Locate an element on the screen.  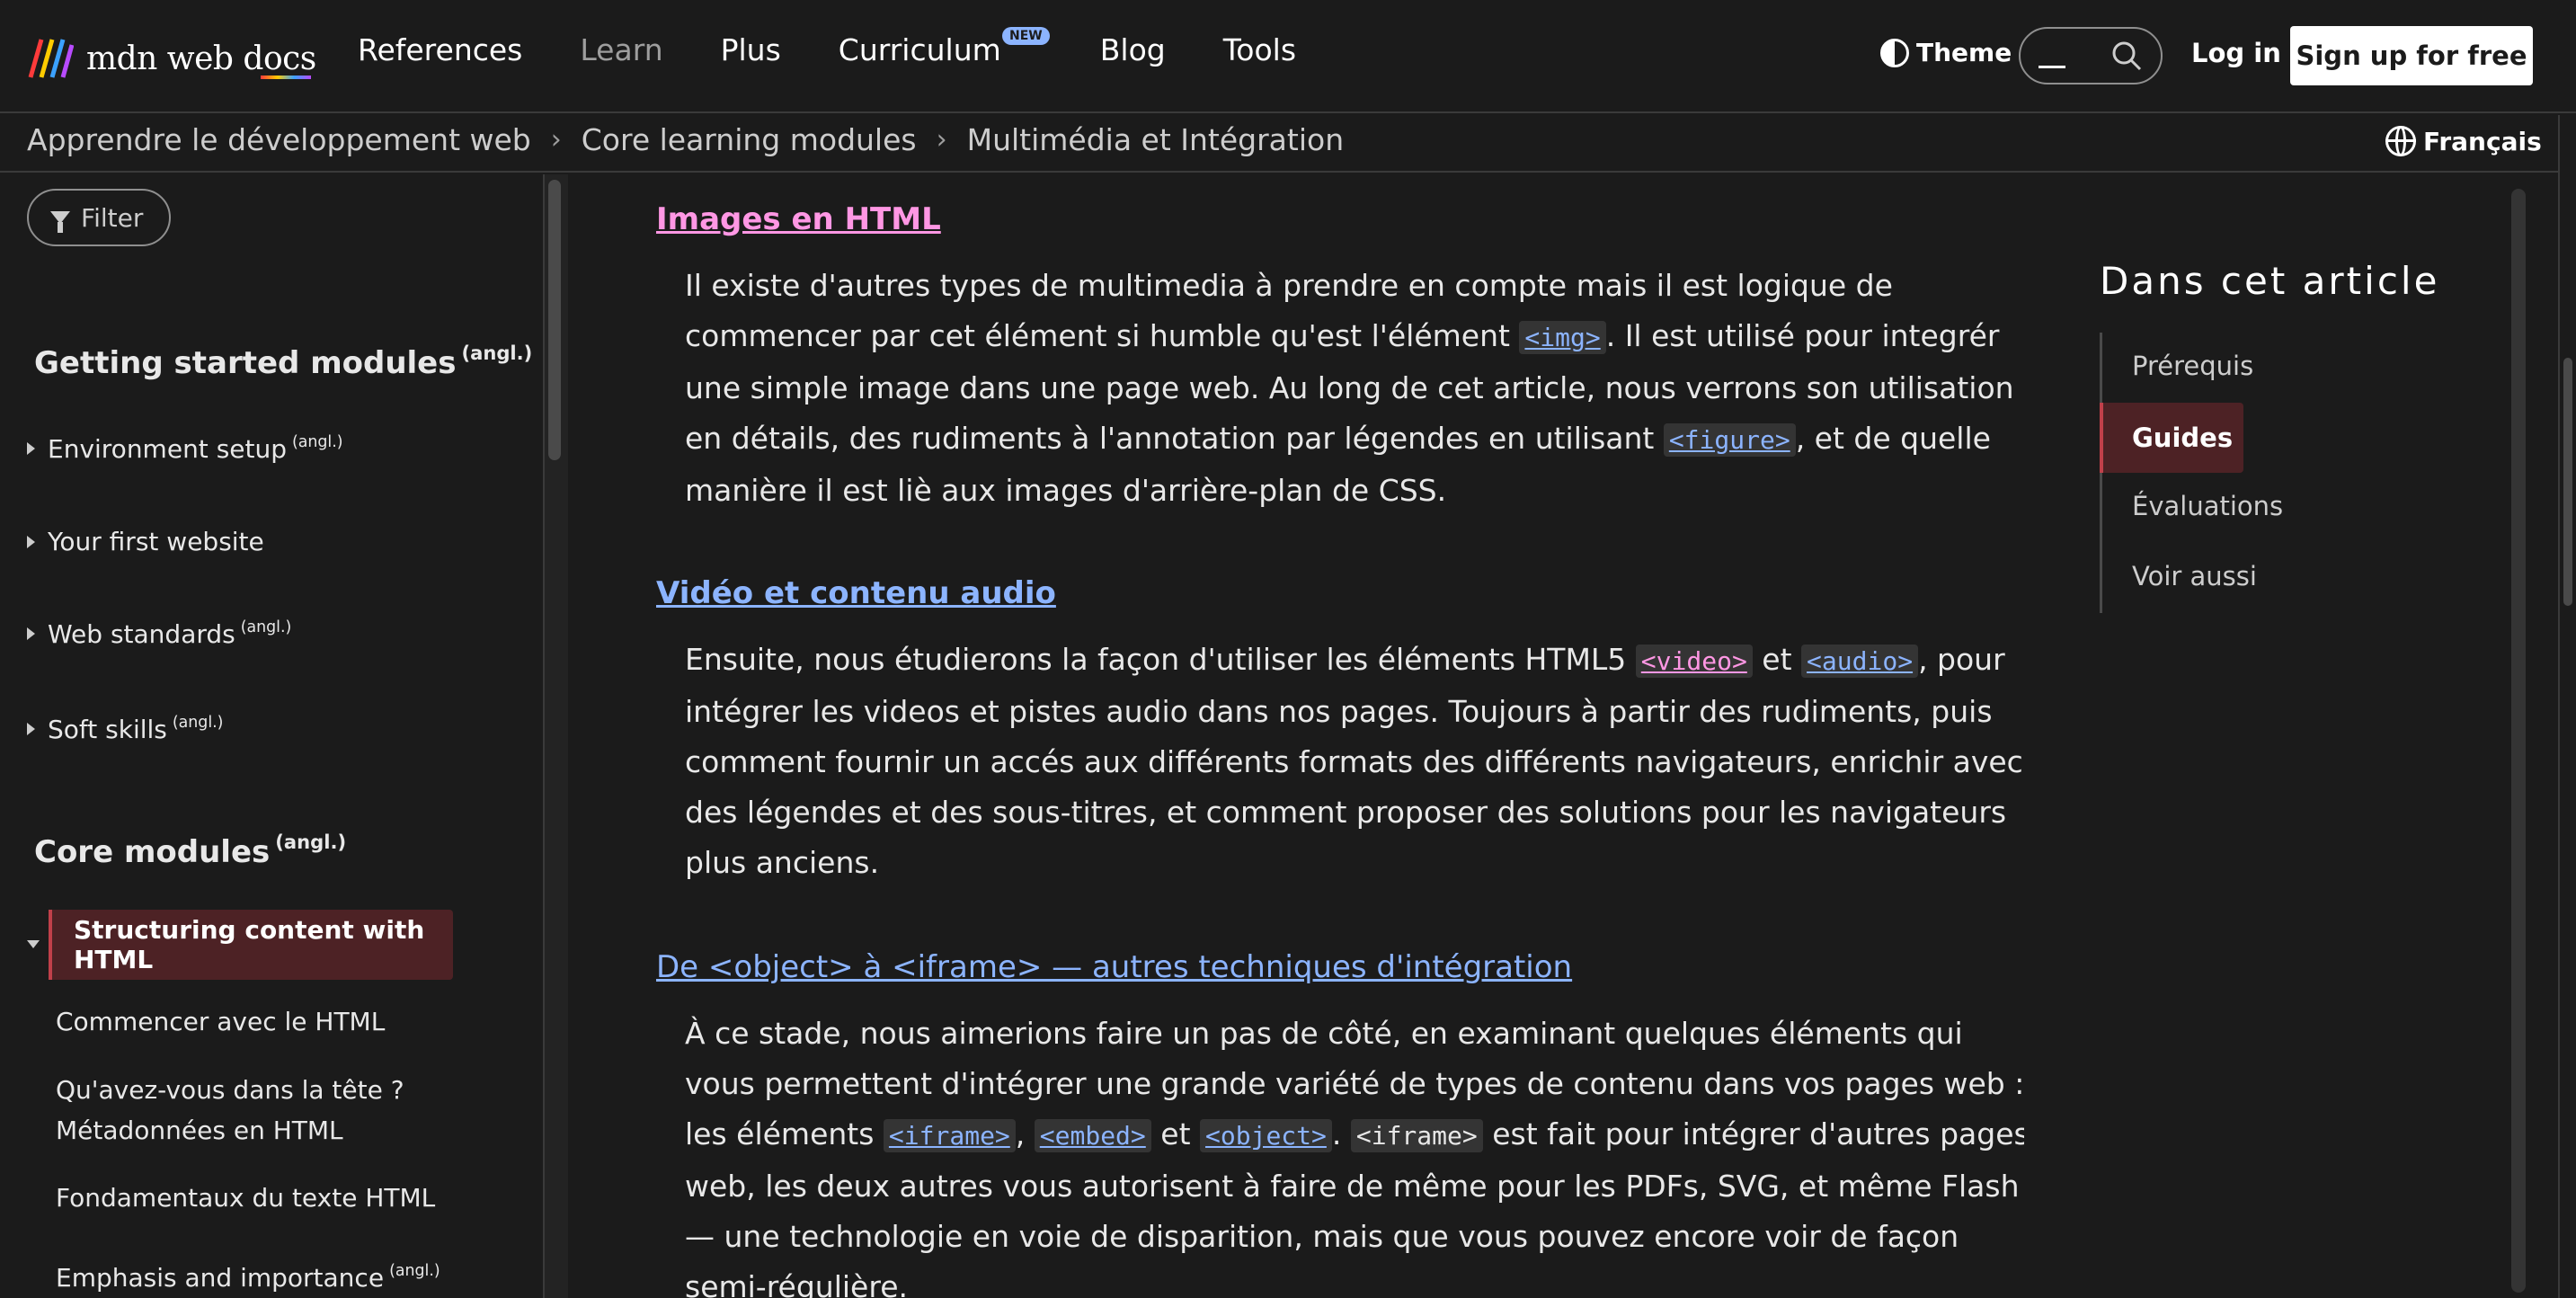
code-link-img: <img> is located at coordinates (1562, 337).